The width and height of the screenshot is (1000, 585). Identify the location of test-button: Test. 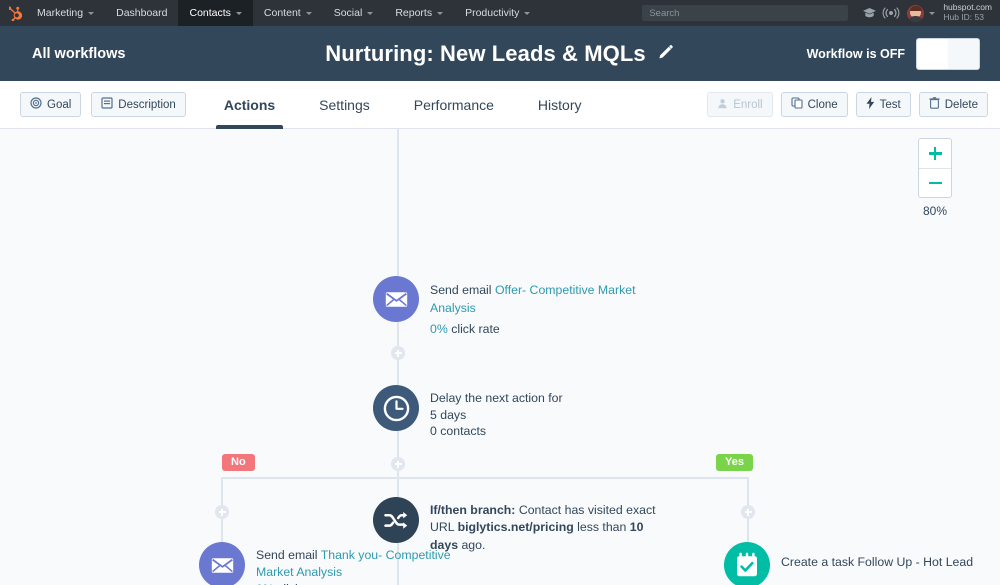
(883, 104).